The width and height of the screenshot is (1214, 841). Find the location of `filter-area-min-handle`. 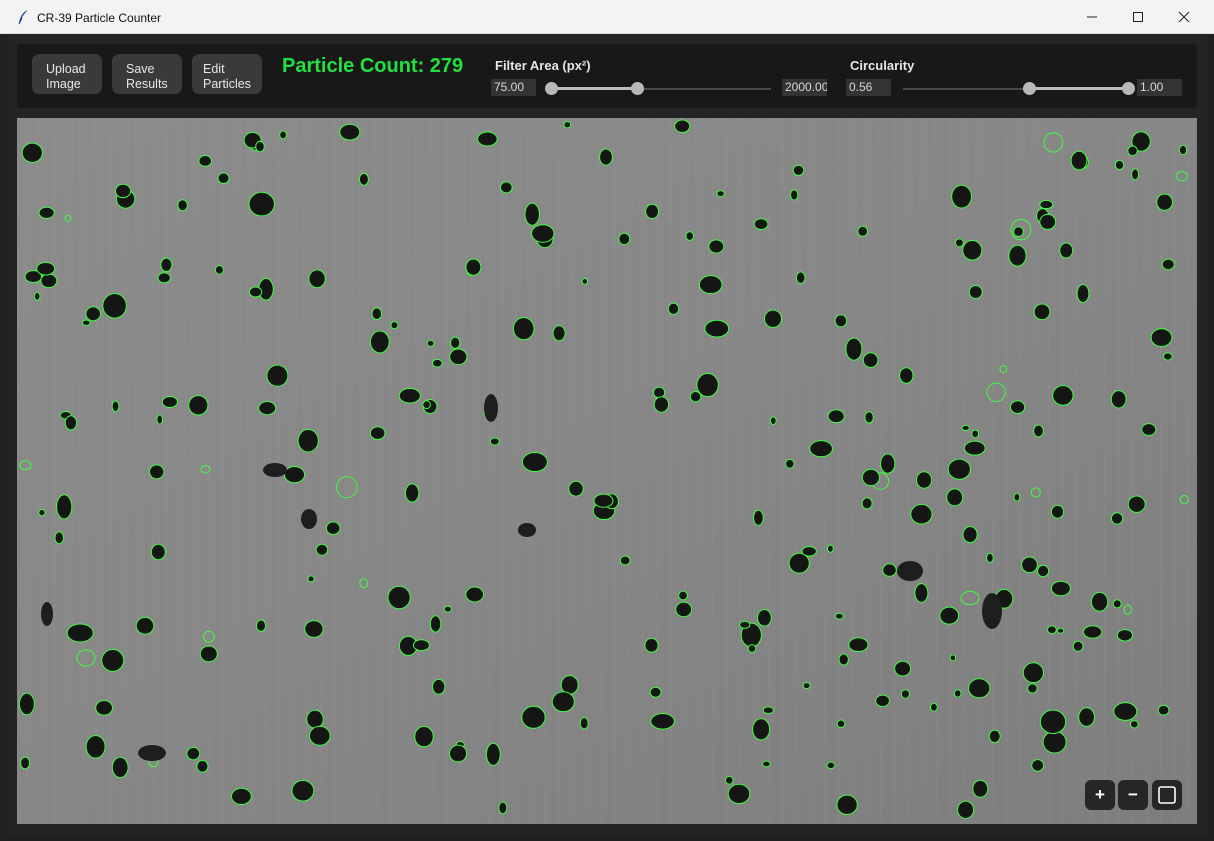

filter-area-min-handle is located at coordinates (551, 88).